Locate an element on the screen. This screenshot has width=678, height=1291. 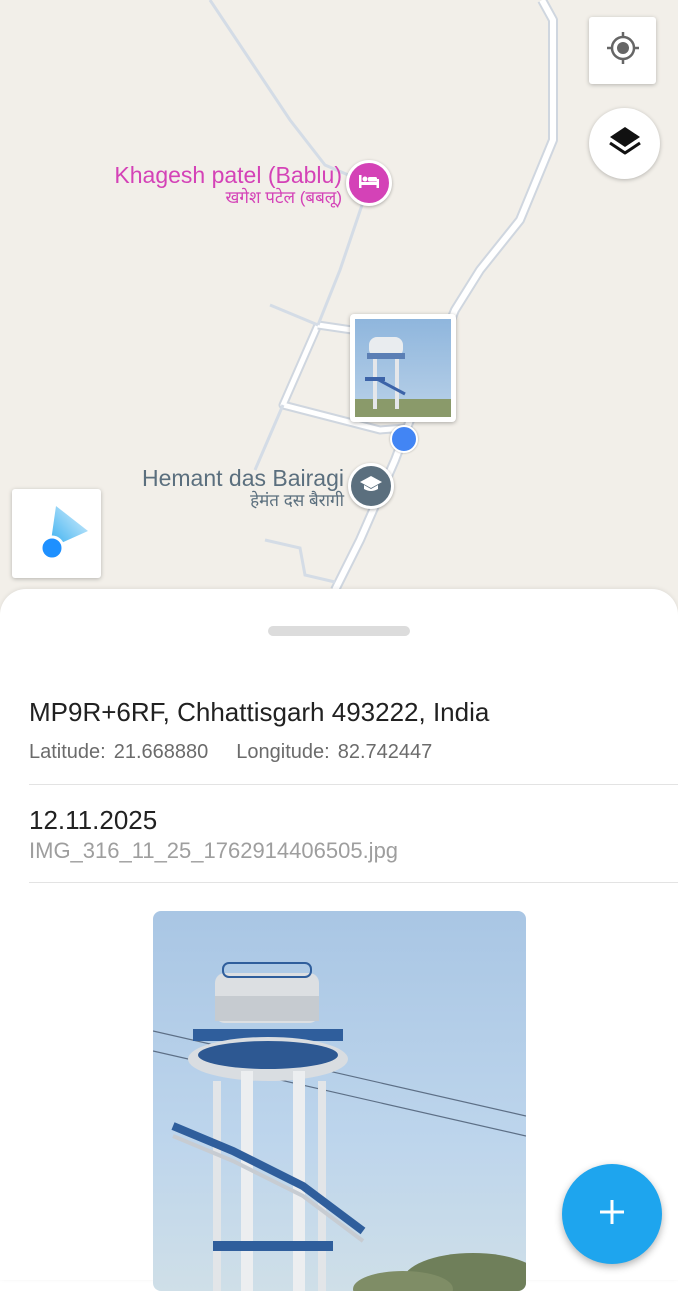
poi-name: Khagesh patel (Bablu) is located at coordinates (228, 175).